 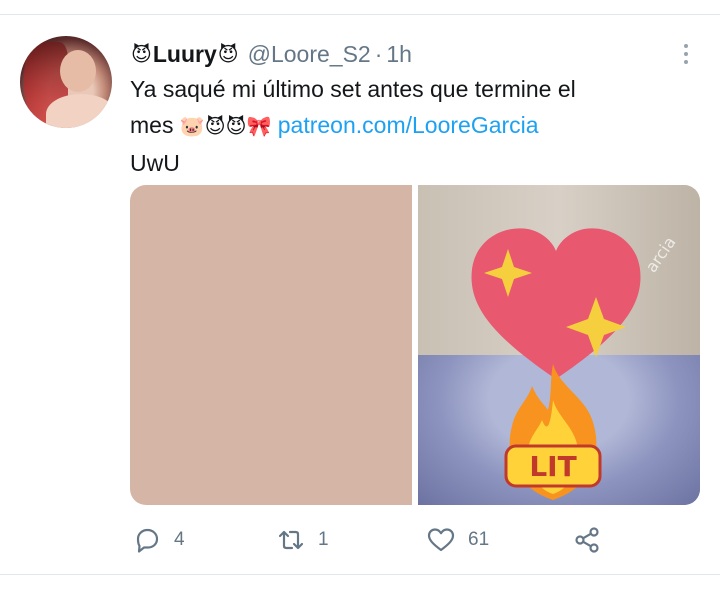 What do you see at coordinates (228, 54) in the screenshot?
I see `name-emoji-after: 😈` at bounding box center [228, 54].